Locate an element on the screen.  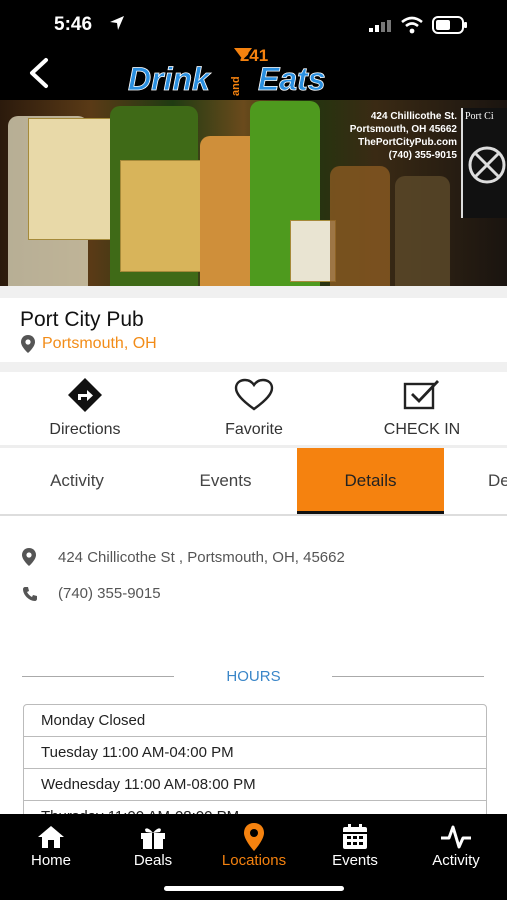
hours-row: Monday Closed is located at coordinates (255, 721).